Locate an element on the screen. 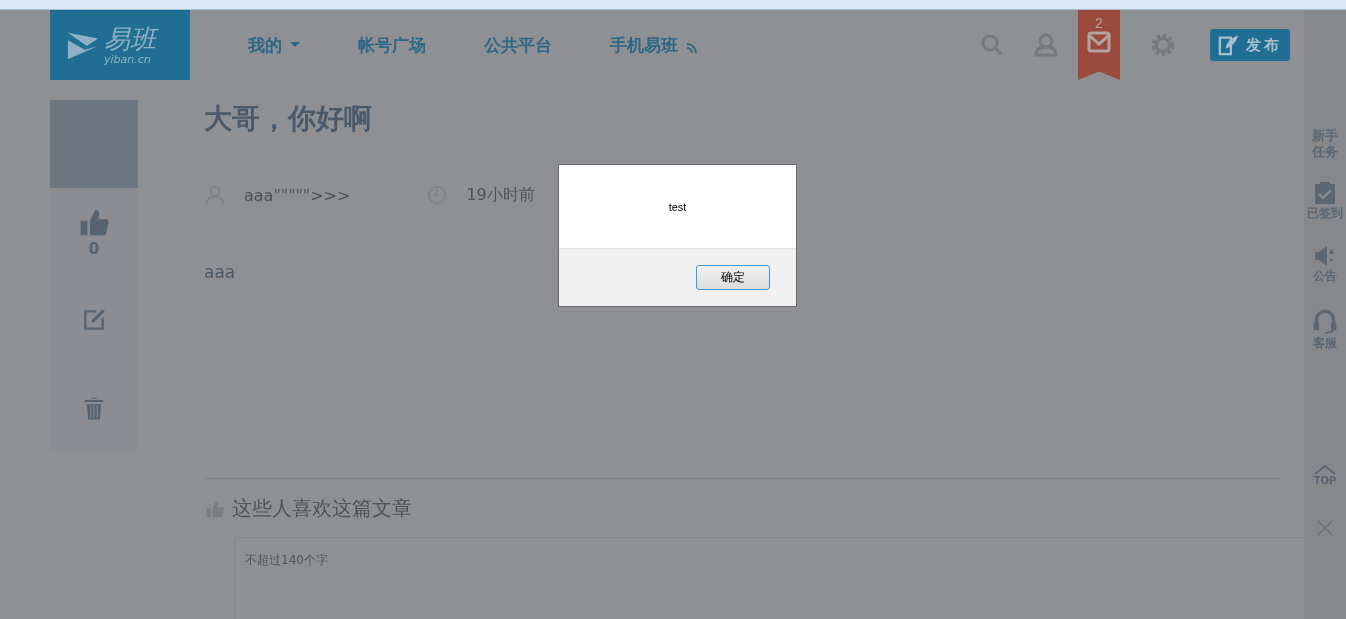 This screenshot has width=1346, height=619. user-icon is located at coordinates (1046, 45).